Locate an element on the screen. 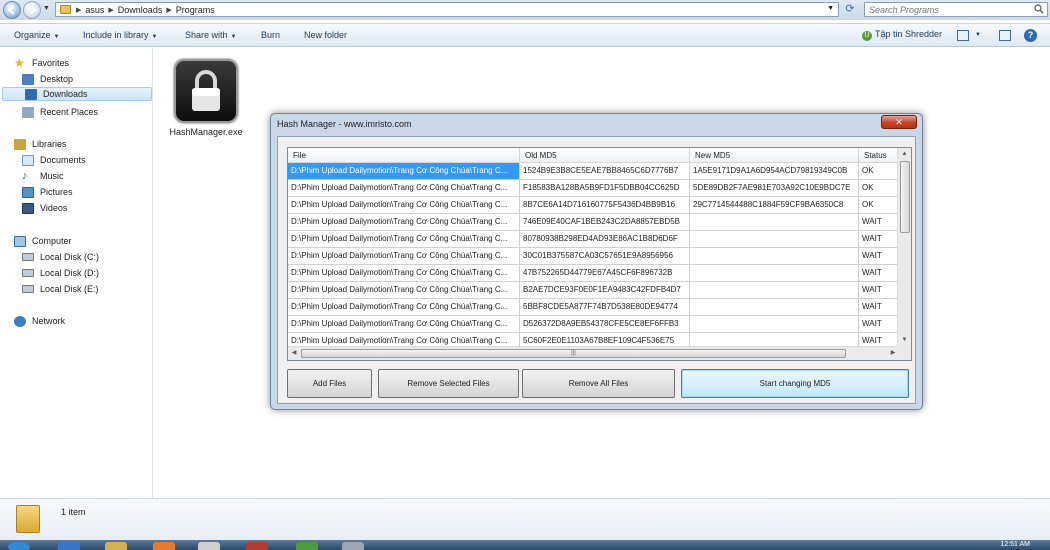  breadcrumb-item-programs: Programs is located at coordinates (195, 10).